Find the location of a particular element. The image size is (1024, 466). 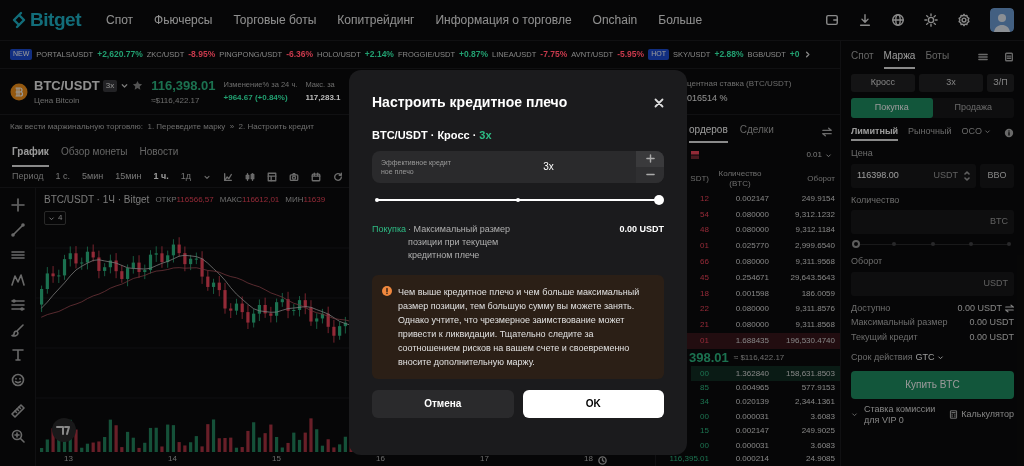

refresh-icon is located at coordinates (338, 177).